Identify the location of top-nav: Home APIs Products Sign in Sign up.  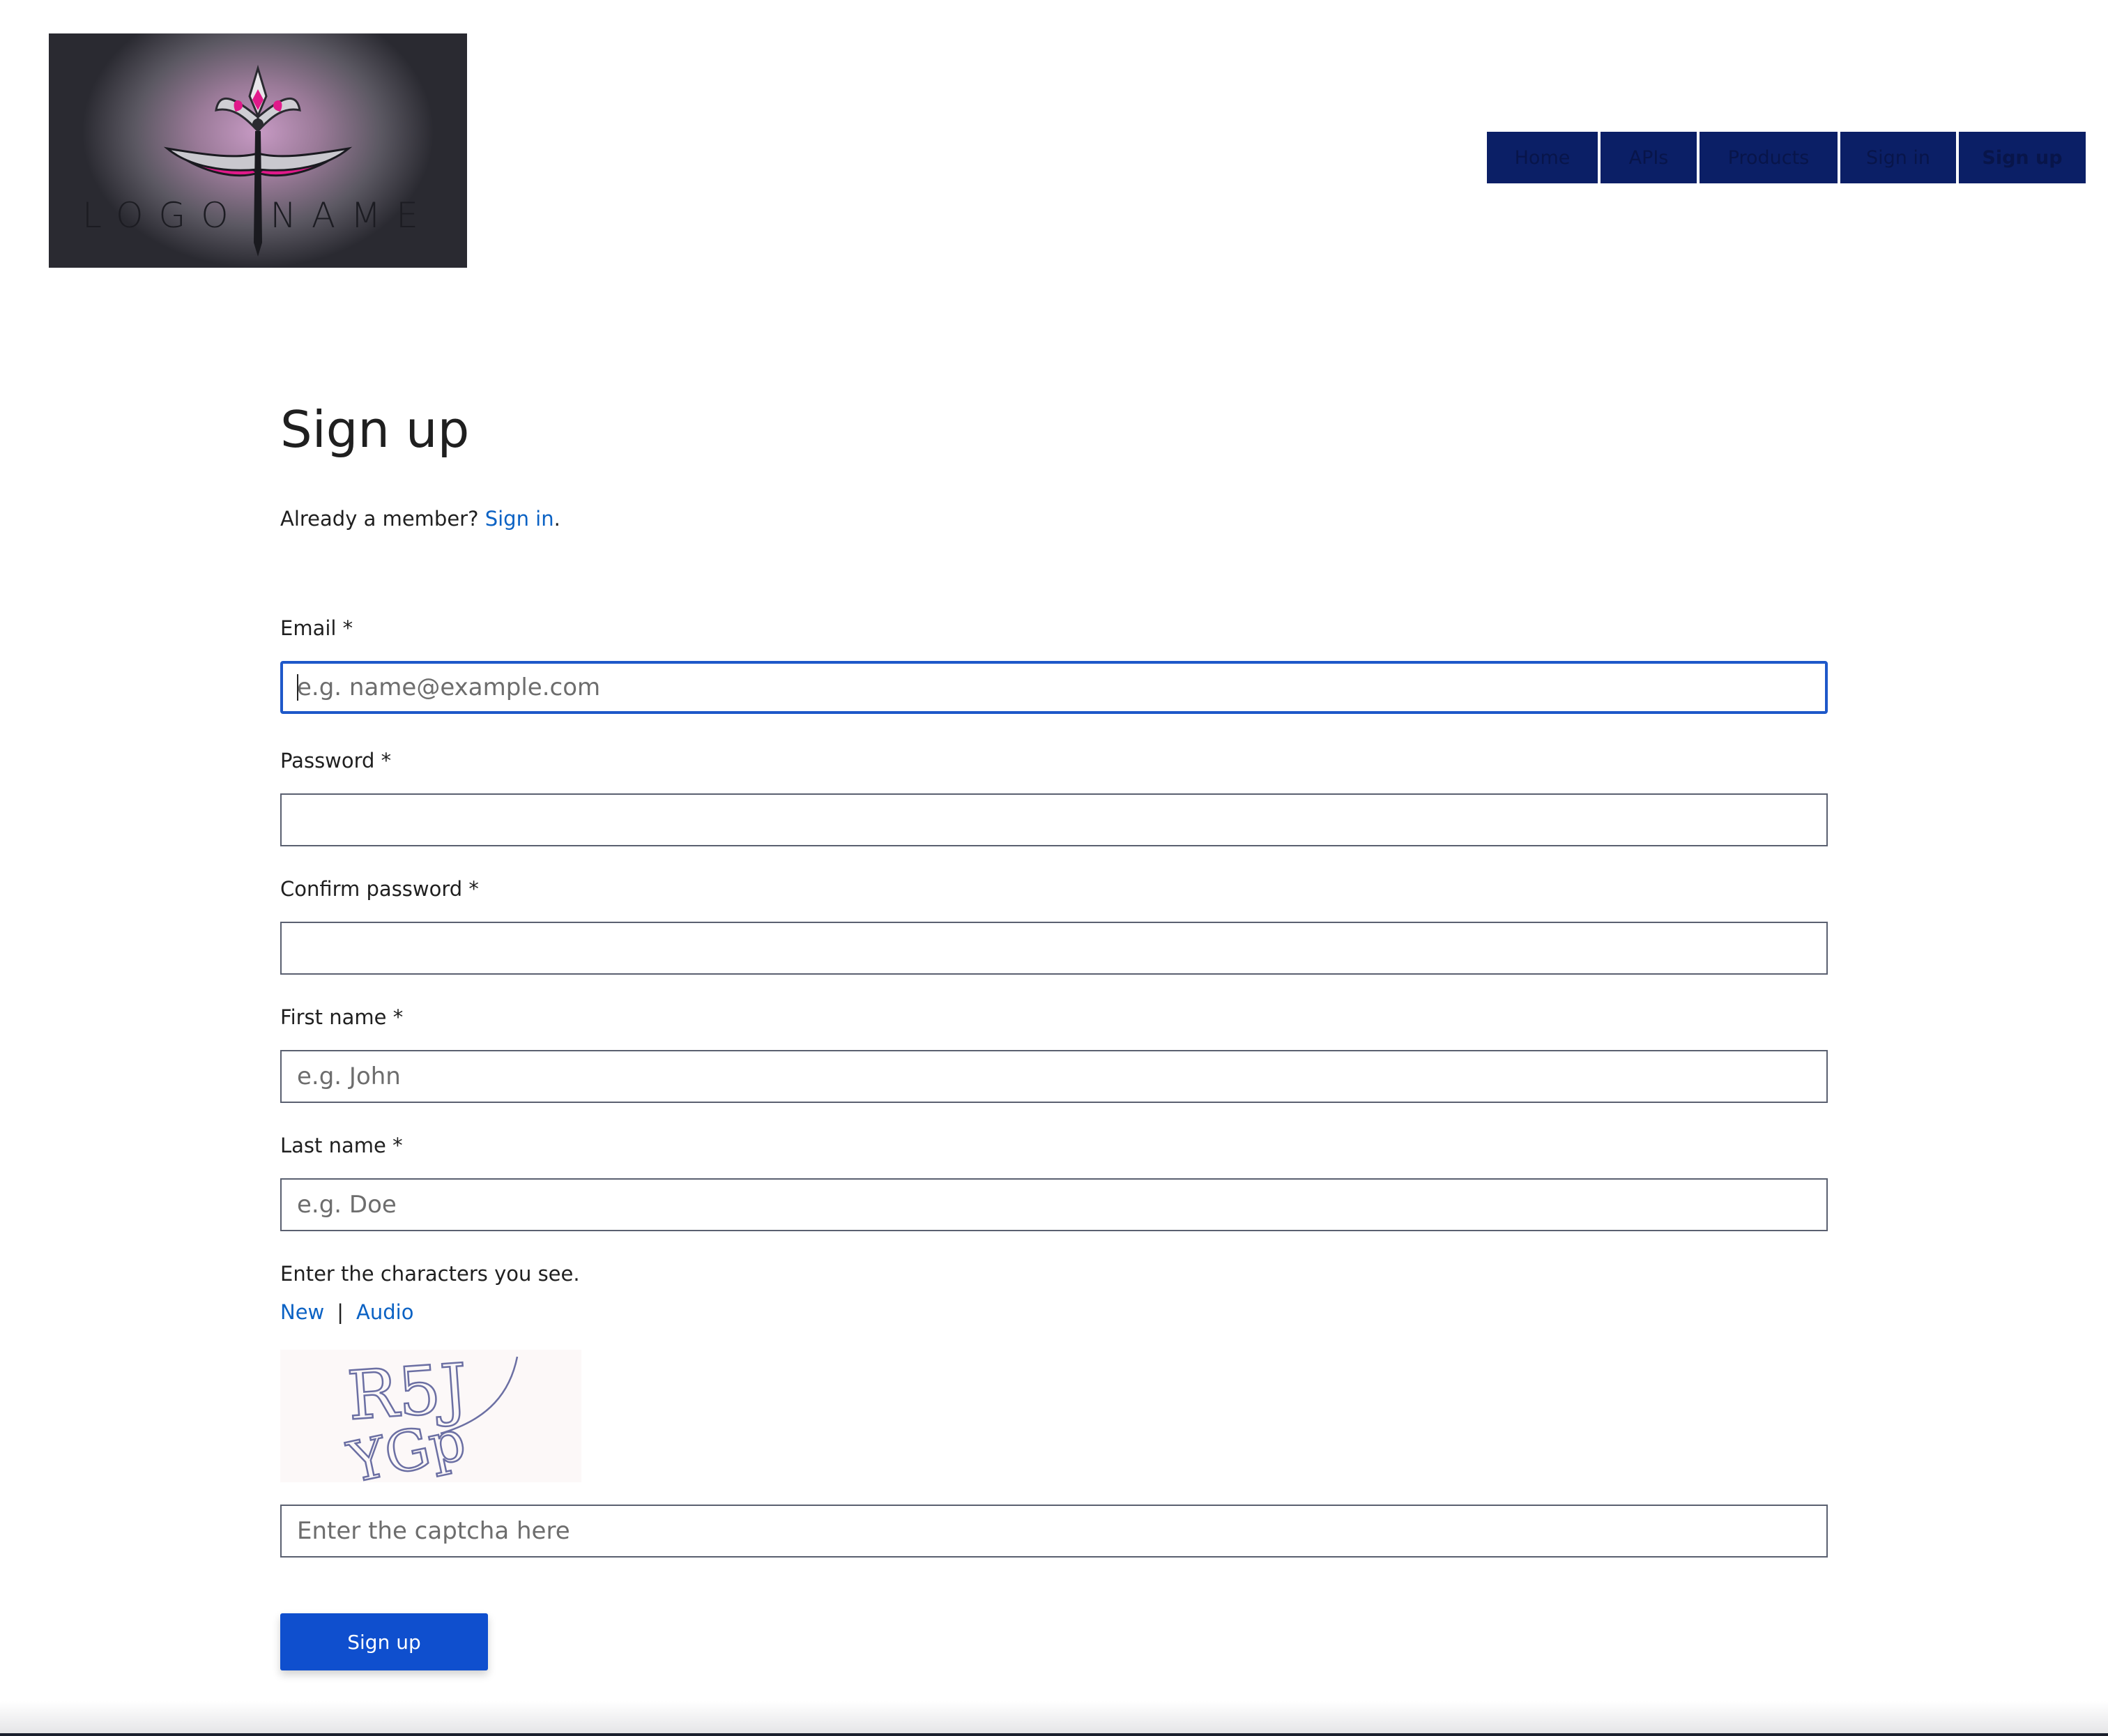
(1787, 158).